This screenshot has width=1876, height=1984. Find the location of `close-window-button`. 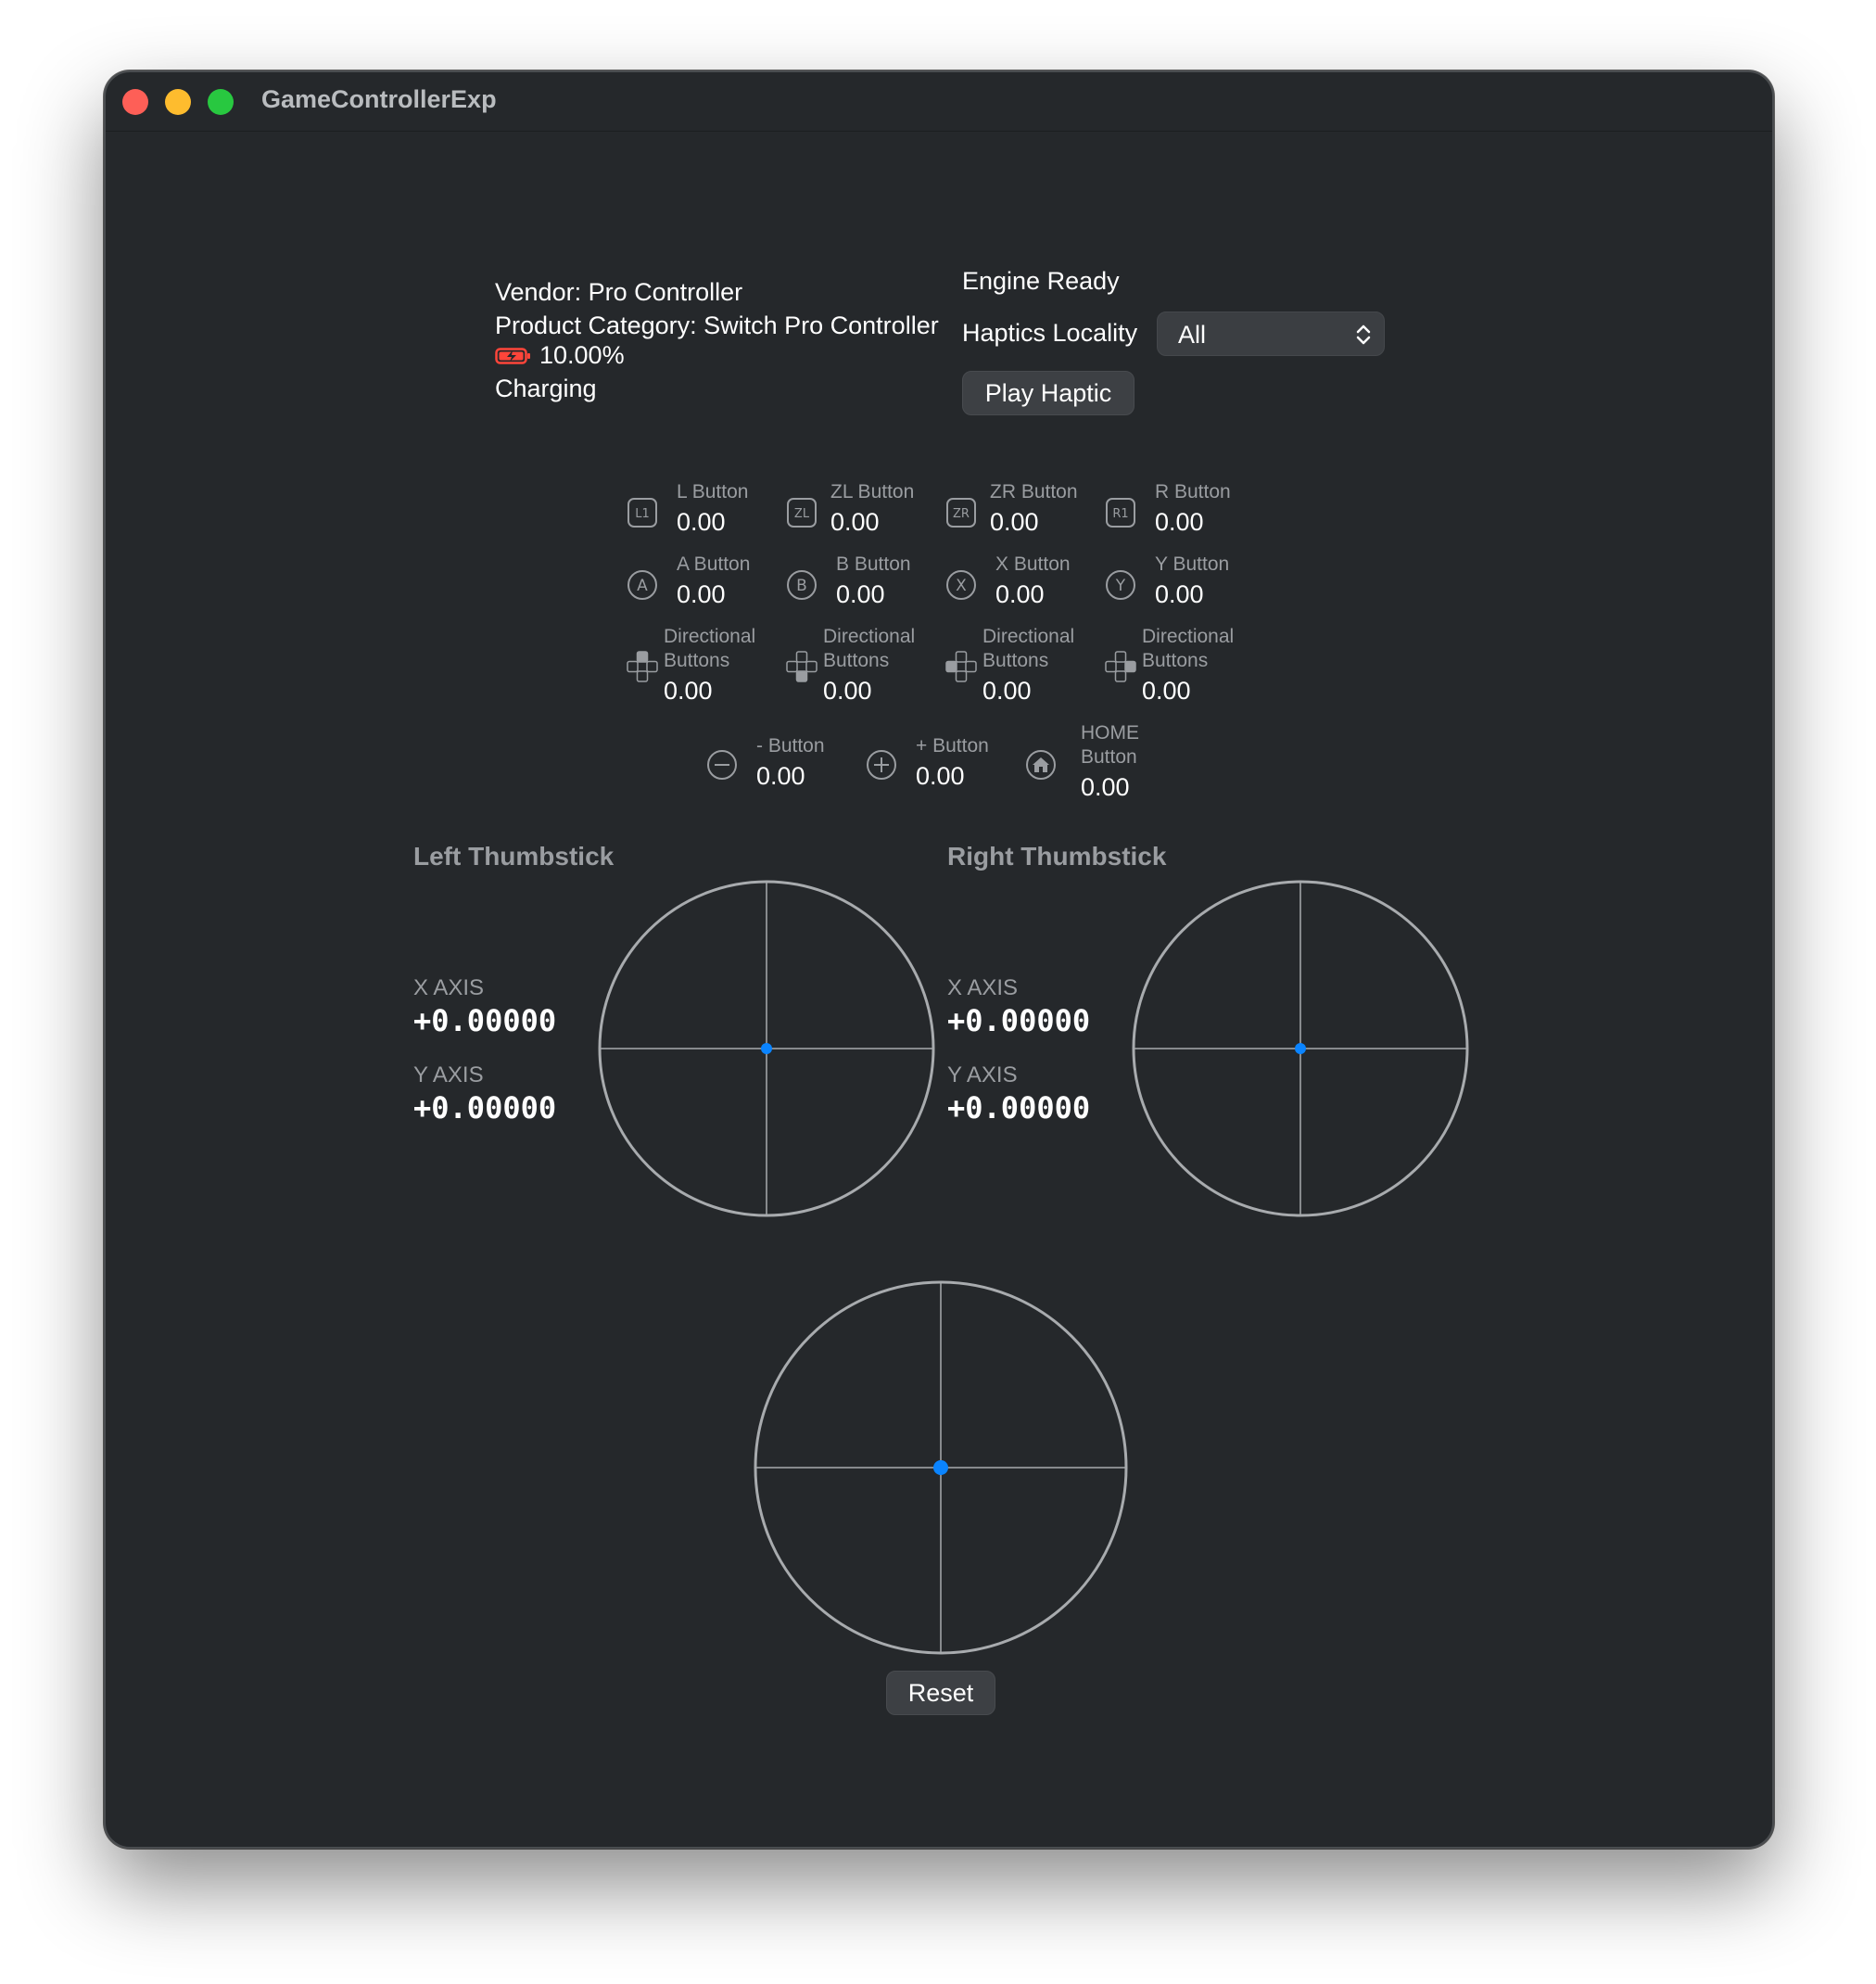

close-window-button is located at coordinates (135, 102).